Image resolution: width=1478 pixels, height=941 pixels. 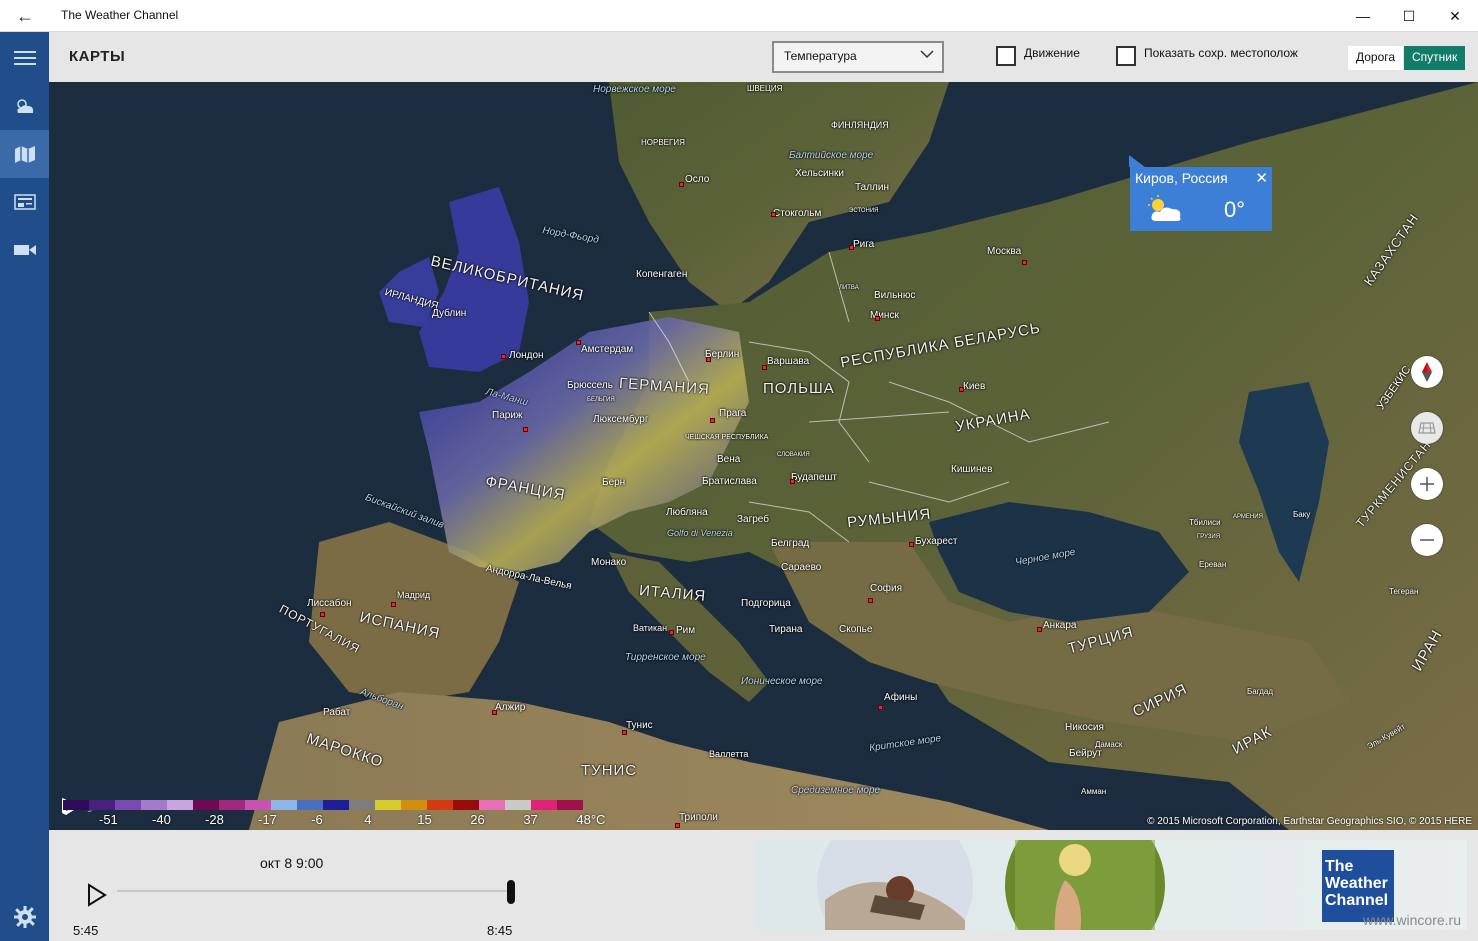 What do you see at coordinates (25, 16) in the screenshot?
I see `back-arrow-icon: ←` at bounding box center [25, 16].